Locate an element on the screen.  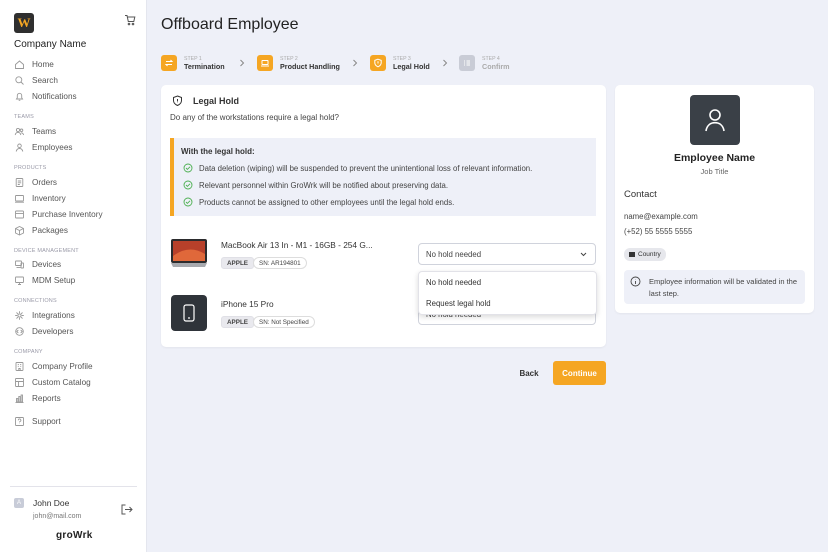
brand-logo: groWrk is located at coordinates (74, 535).